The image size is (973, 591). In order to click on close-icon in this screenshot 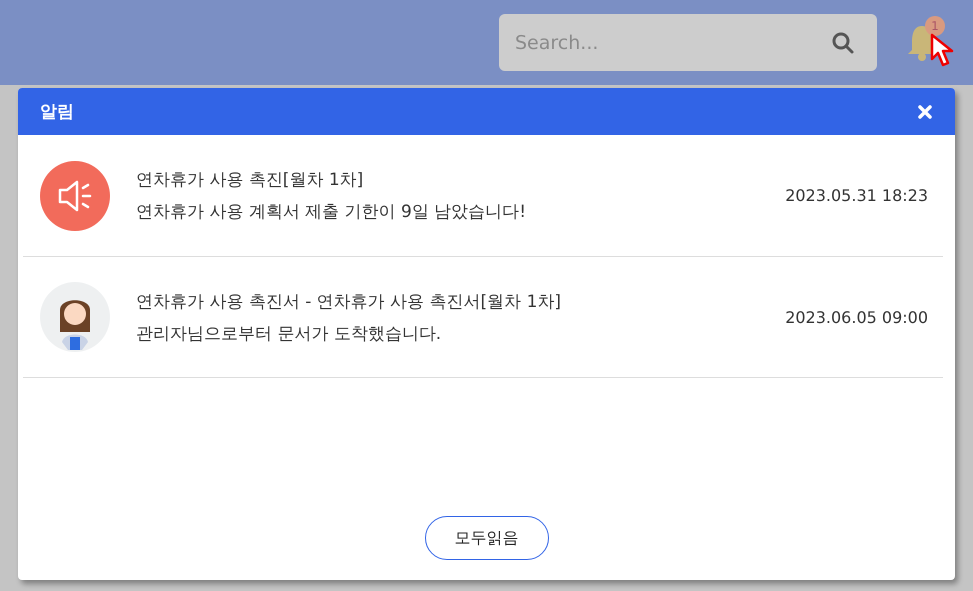, I will do `click(925, 112)`.